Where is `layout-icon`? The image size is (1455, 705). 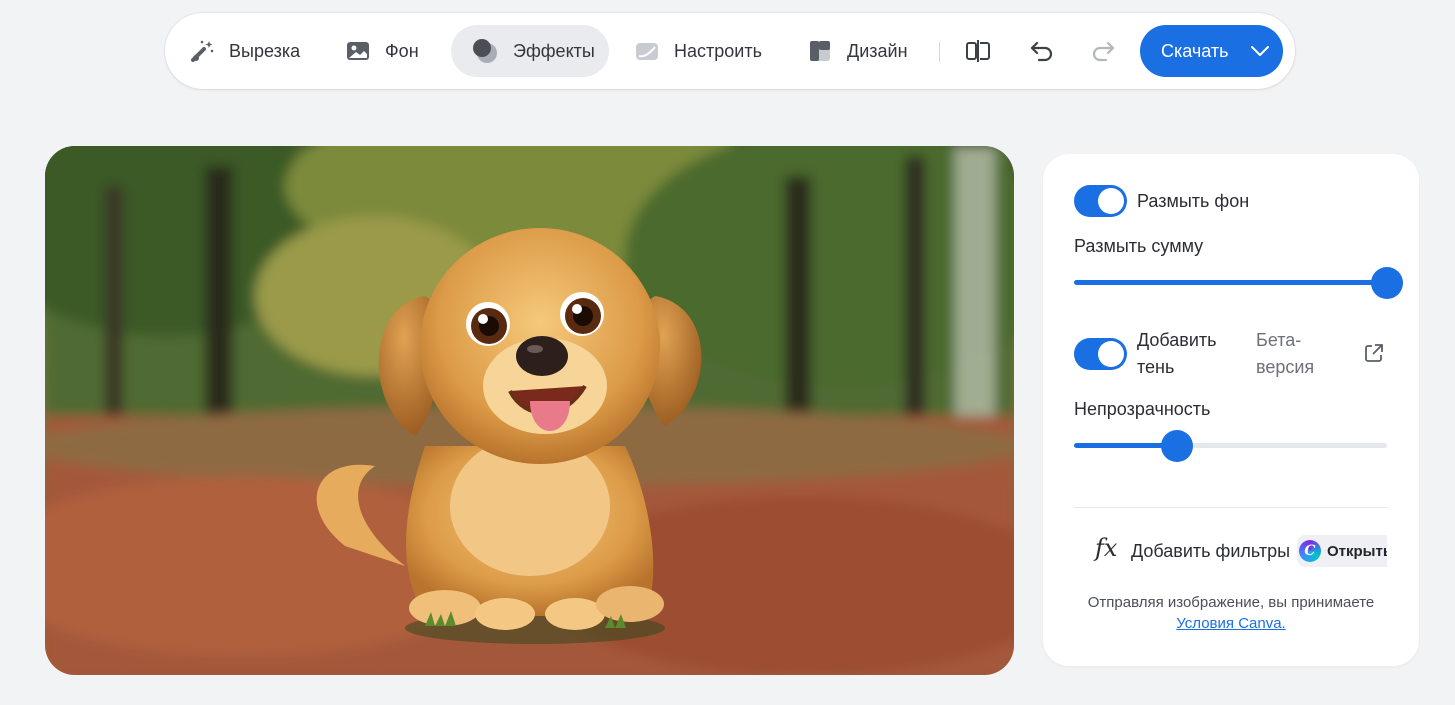 layout-icon is located at coordinates (820, 51).